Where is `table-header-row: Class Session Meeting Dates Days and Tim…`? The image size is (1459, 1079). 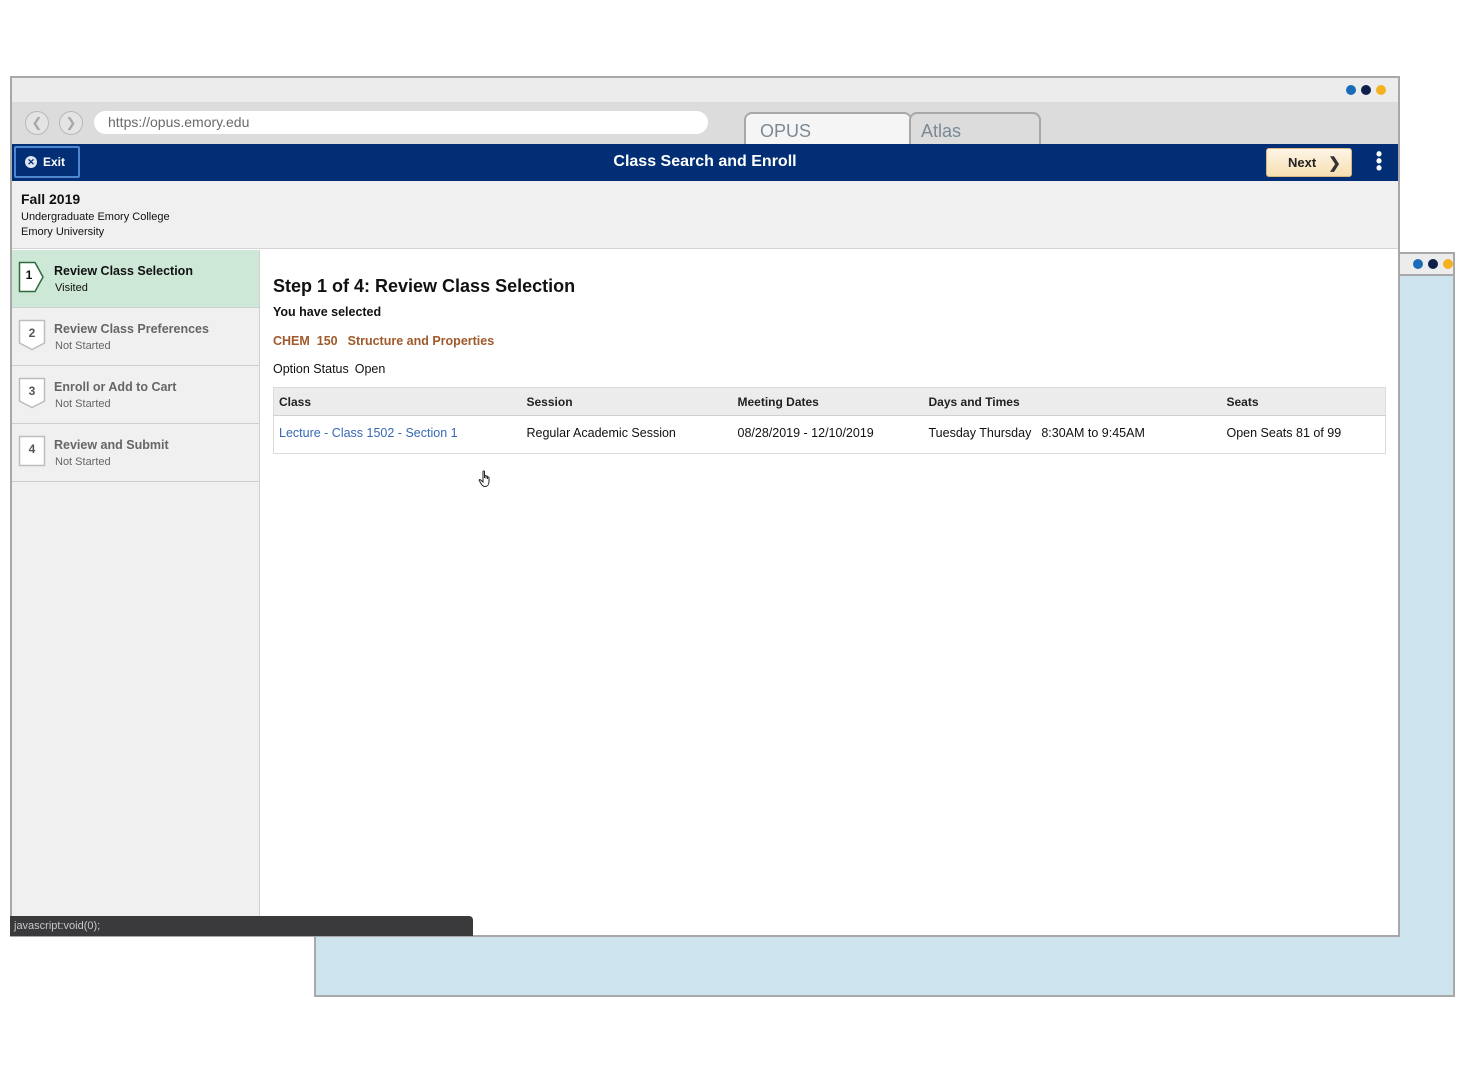 table-header-row: Class Session Meeting Dates Days and Tim… is located at coordinates (829, 401).